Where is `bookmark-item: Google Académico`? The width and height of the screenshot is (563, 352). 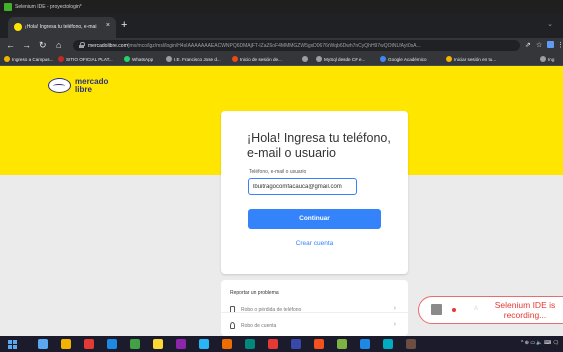
bookmark-item: Google Académico is located at coordinates (403, 59).